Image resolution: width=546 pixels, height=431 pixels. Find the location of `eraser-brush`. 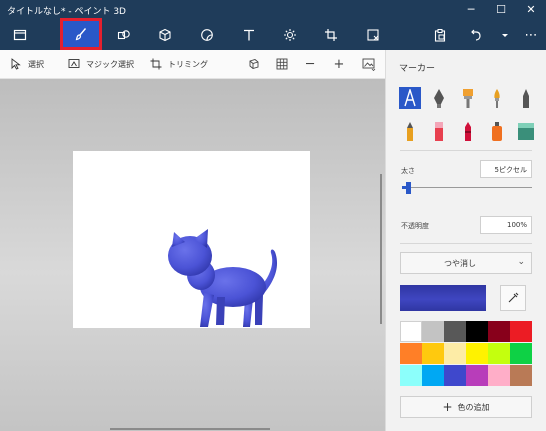

eraser-brush is located at coordinates (439, 131).